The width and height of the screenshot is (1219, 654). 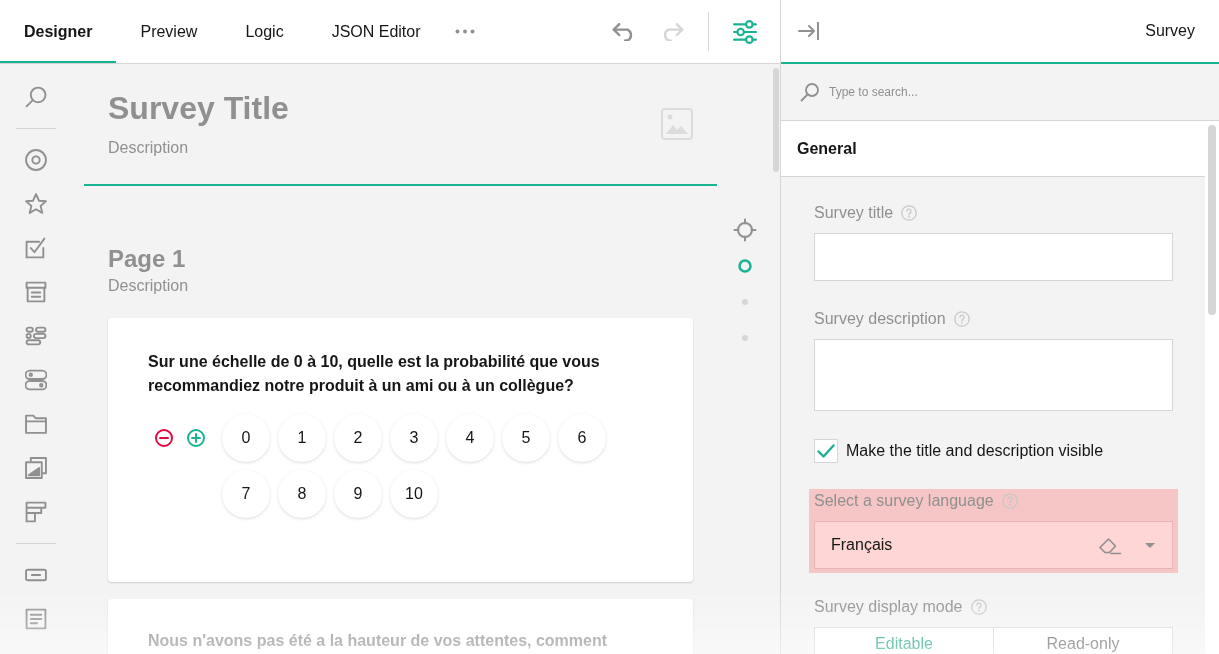 I want to click on tray-icon, so click(x=36, y=292).